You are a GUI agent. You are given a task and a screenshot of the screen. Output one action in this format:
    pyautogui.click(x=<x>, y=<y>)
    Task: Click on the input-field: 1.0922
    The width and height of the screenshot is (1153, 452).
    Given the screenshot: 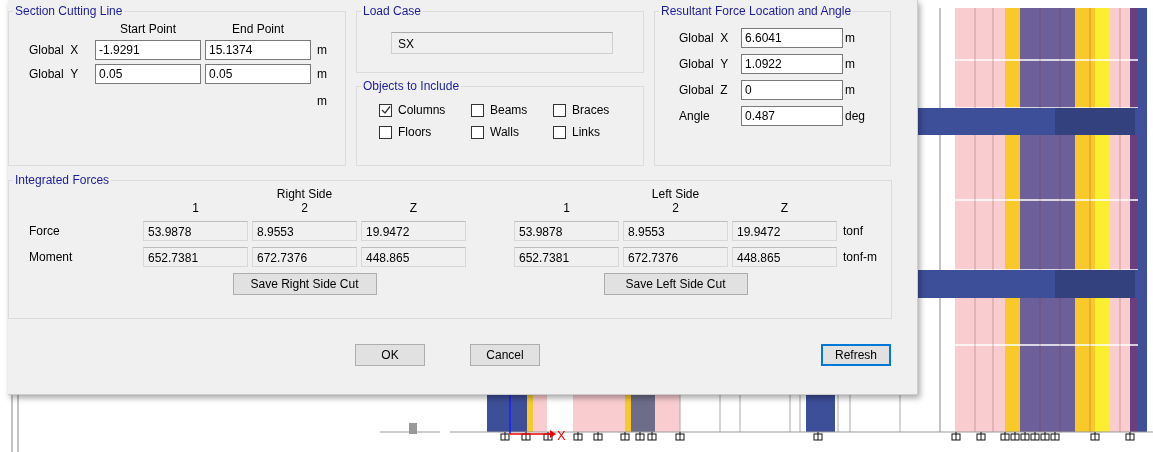 What is the action you would take?
    pyautogui.click(x=792, y=64)
    